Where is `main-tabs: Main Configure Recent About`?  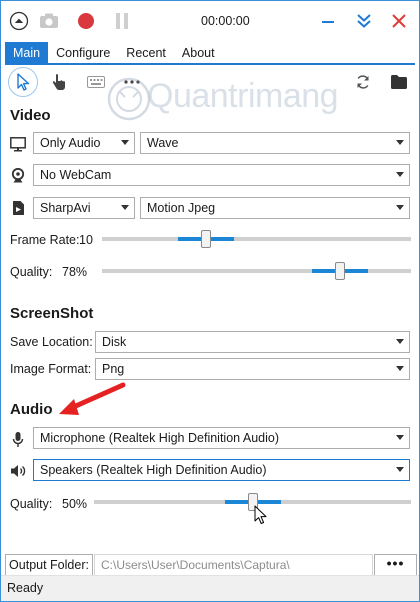 main-tabs: Main Configure Recent About is located at coordinates (114, 53).